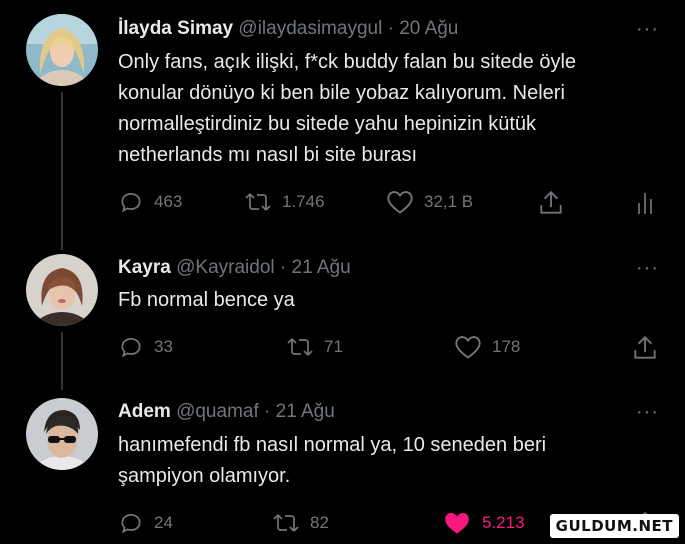  I want to click on retweet-button: 1.746, so click(284, 202).